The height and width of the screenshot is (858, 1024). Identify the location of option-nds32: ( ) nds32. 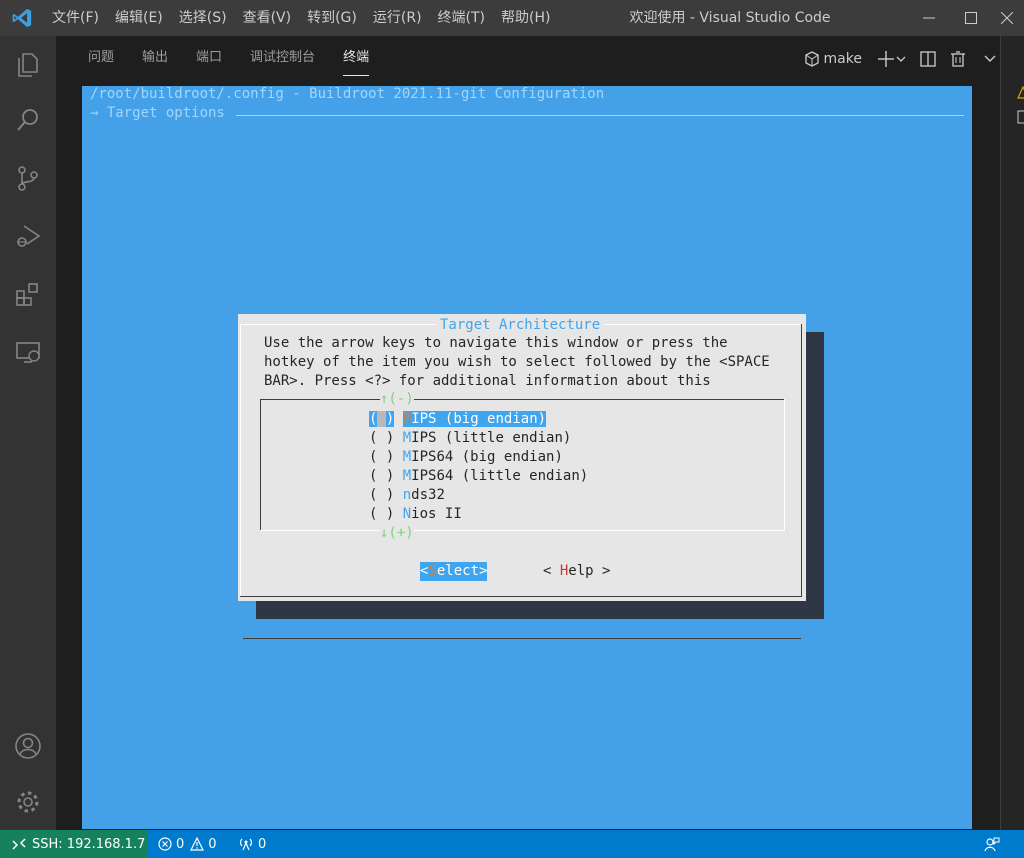
(407, 495).